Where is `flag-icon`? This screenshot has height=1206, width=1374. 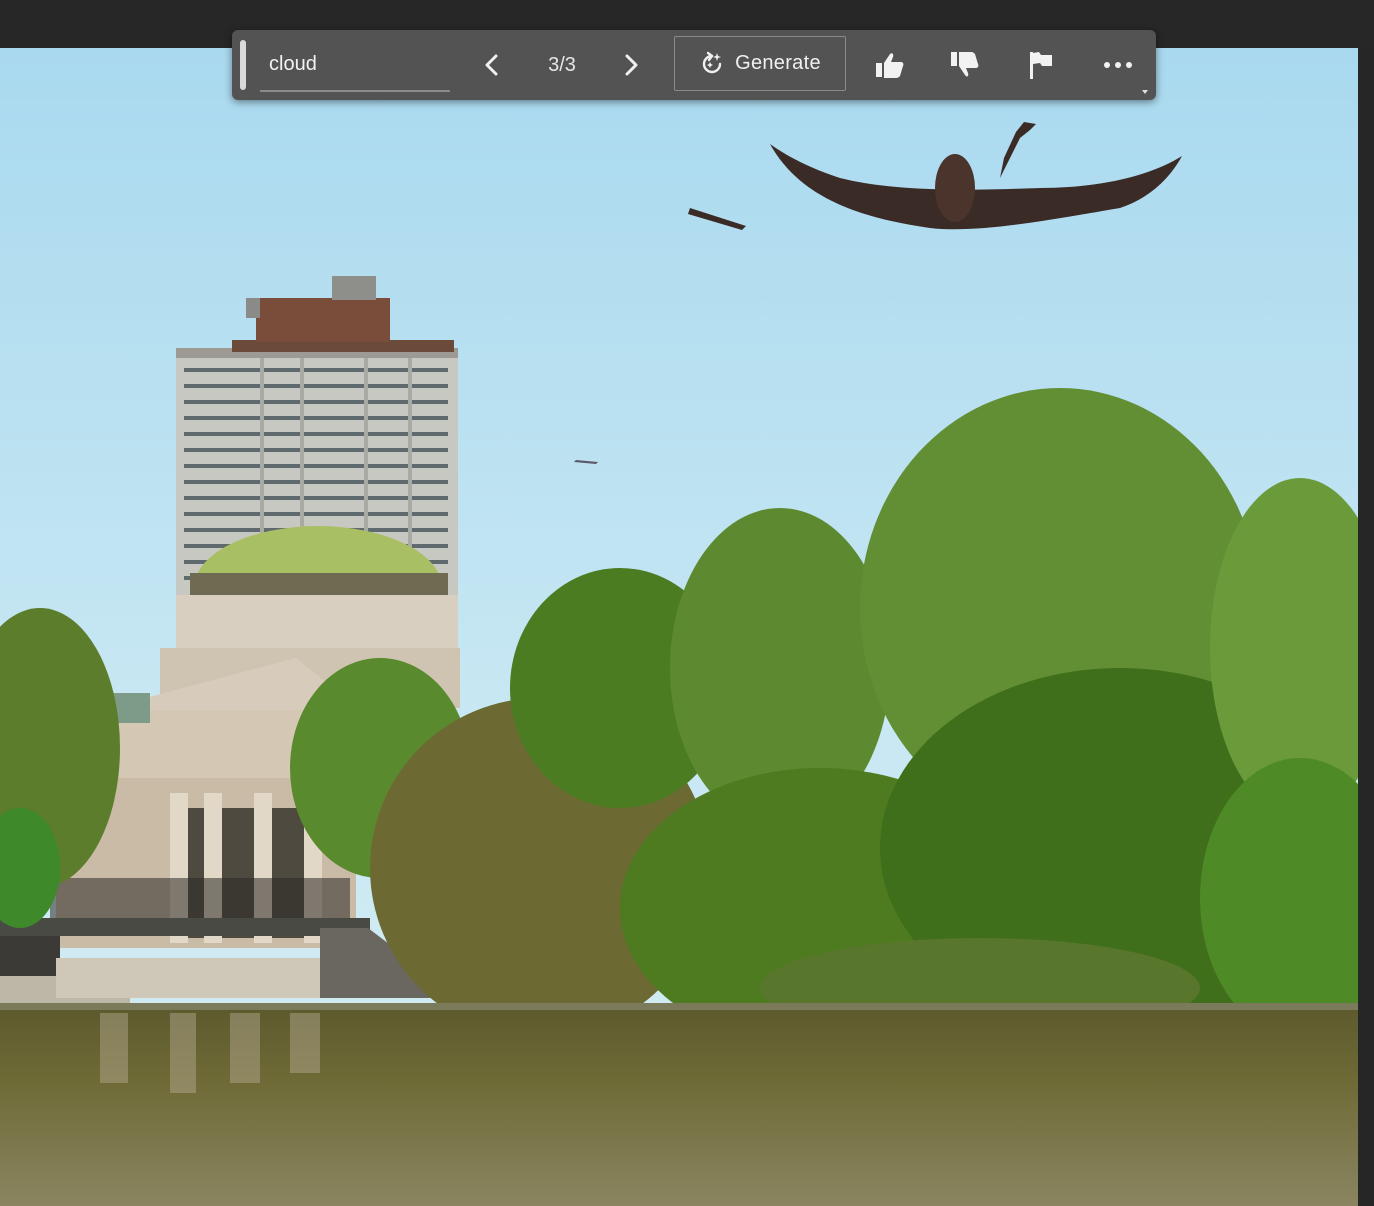 flag-icon is located at coordinates (1041, 65).